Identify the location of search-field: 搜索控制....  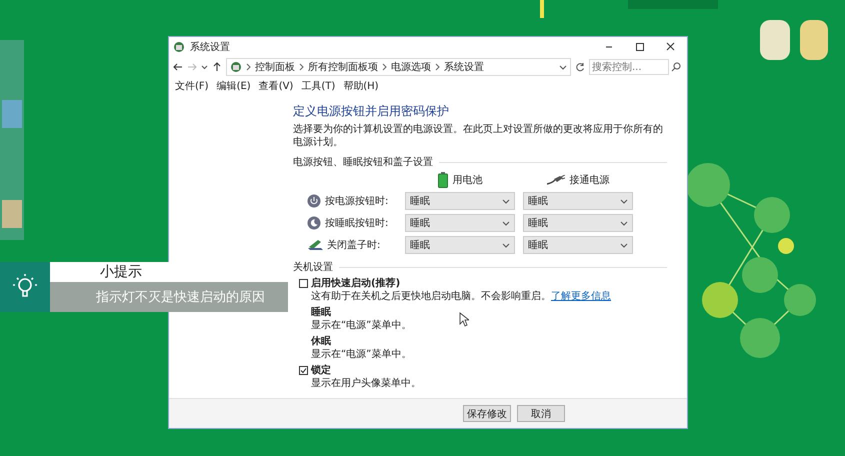
(629, 67).